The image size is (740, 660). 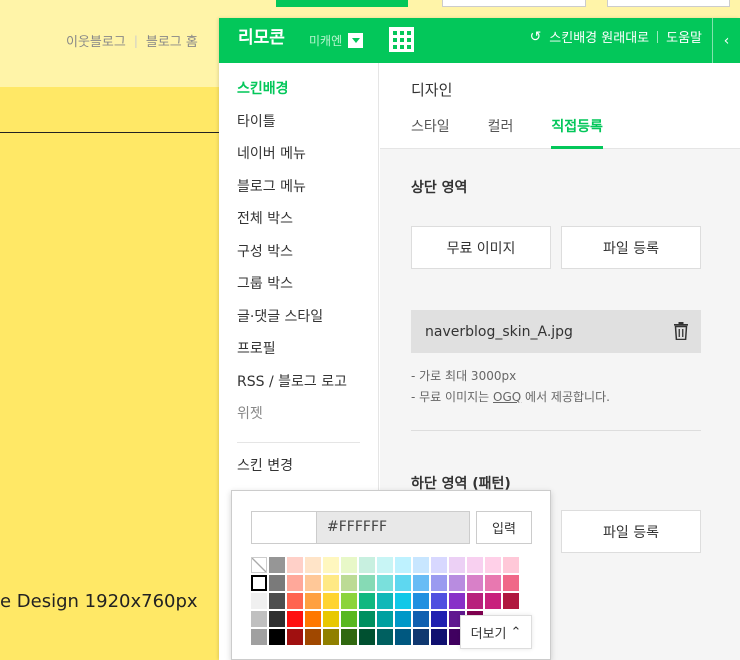 What do you see at coordinates (401, 39) in the screenshot?
I see `grid-icon` at bounding box center [401, 39].